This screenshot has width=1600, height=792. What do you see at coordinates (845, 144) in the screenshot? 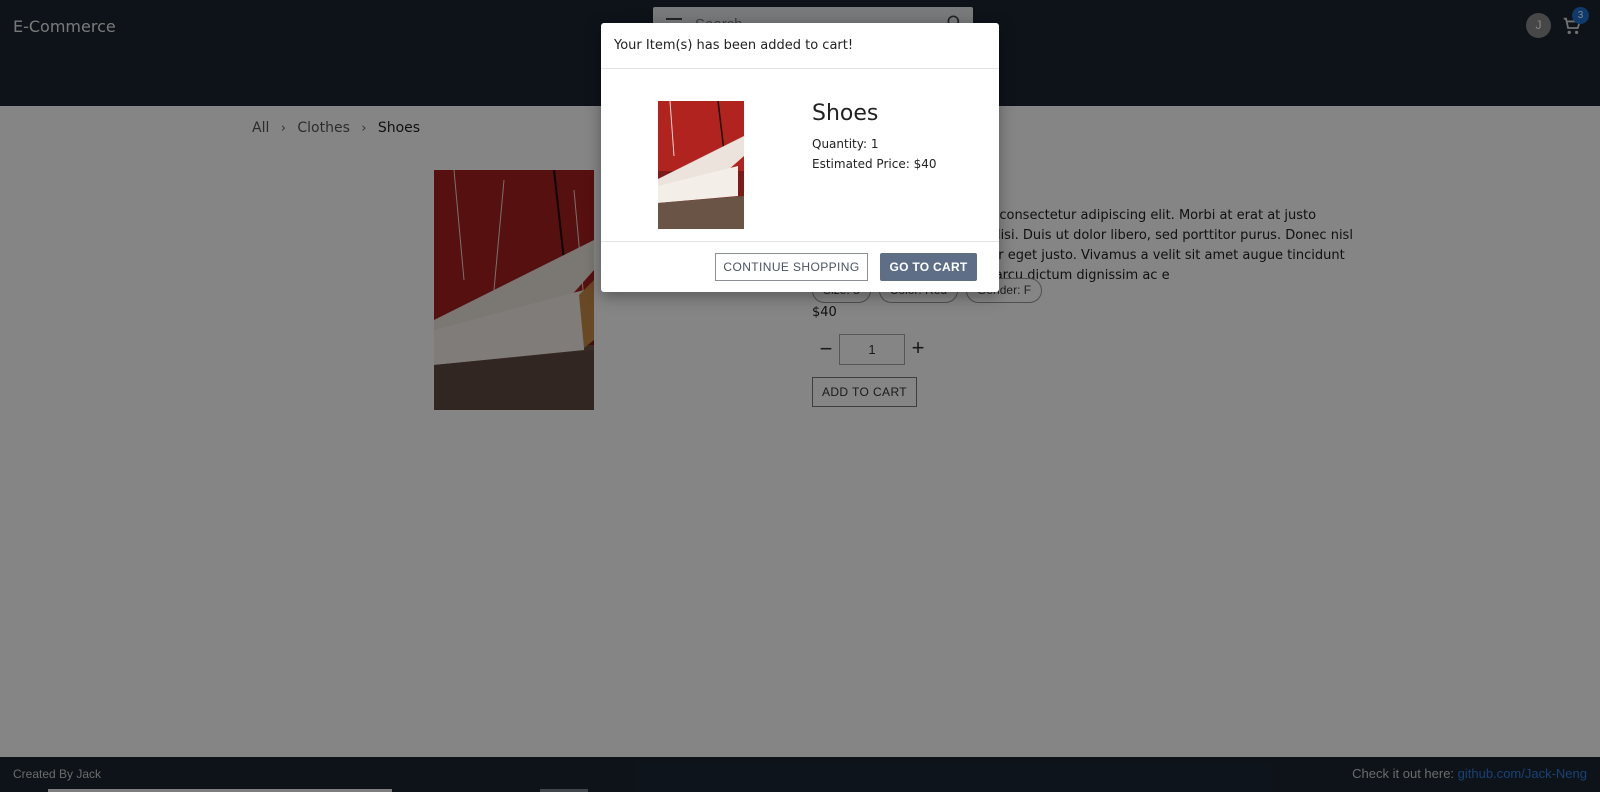
I see `item-quantity: Quantity: 1` at bounding box center [845, 144].